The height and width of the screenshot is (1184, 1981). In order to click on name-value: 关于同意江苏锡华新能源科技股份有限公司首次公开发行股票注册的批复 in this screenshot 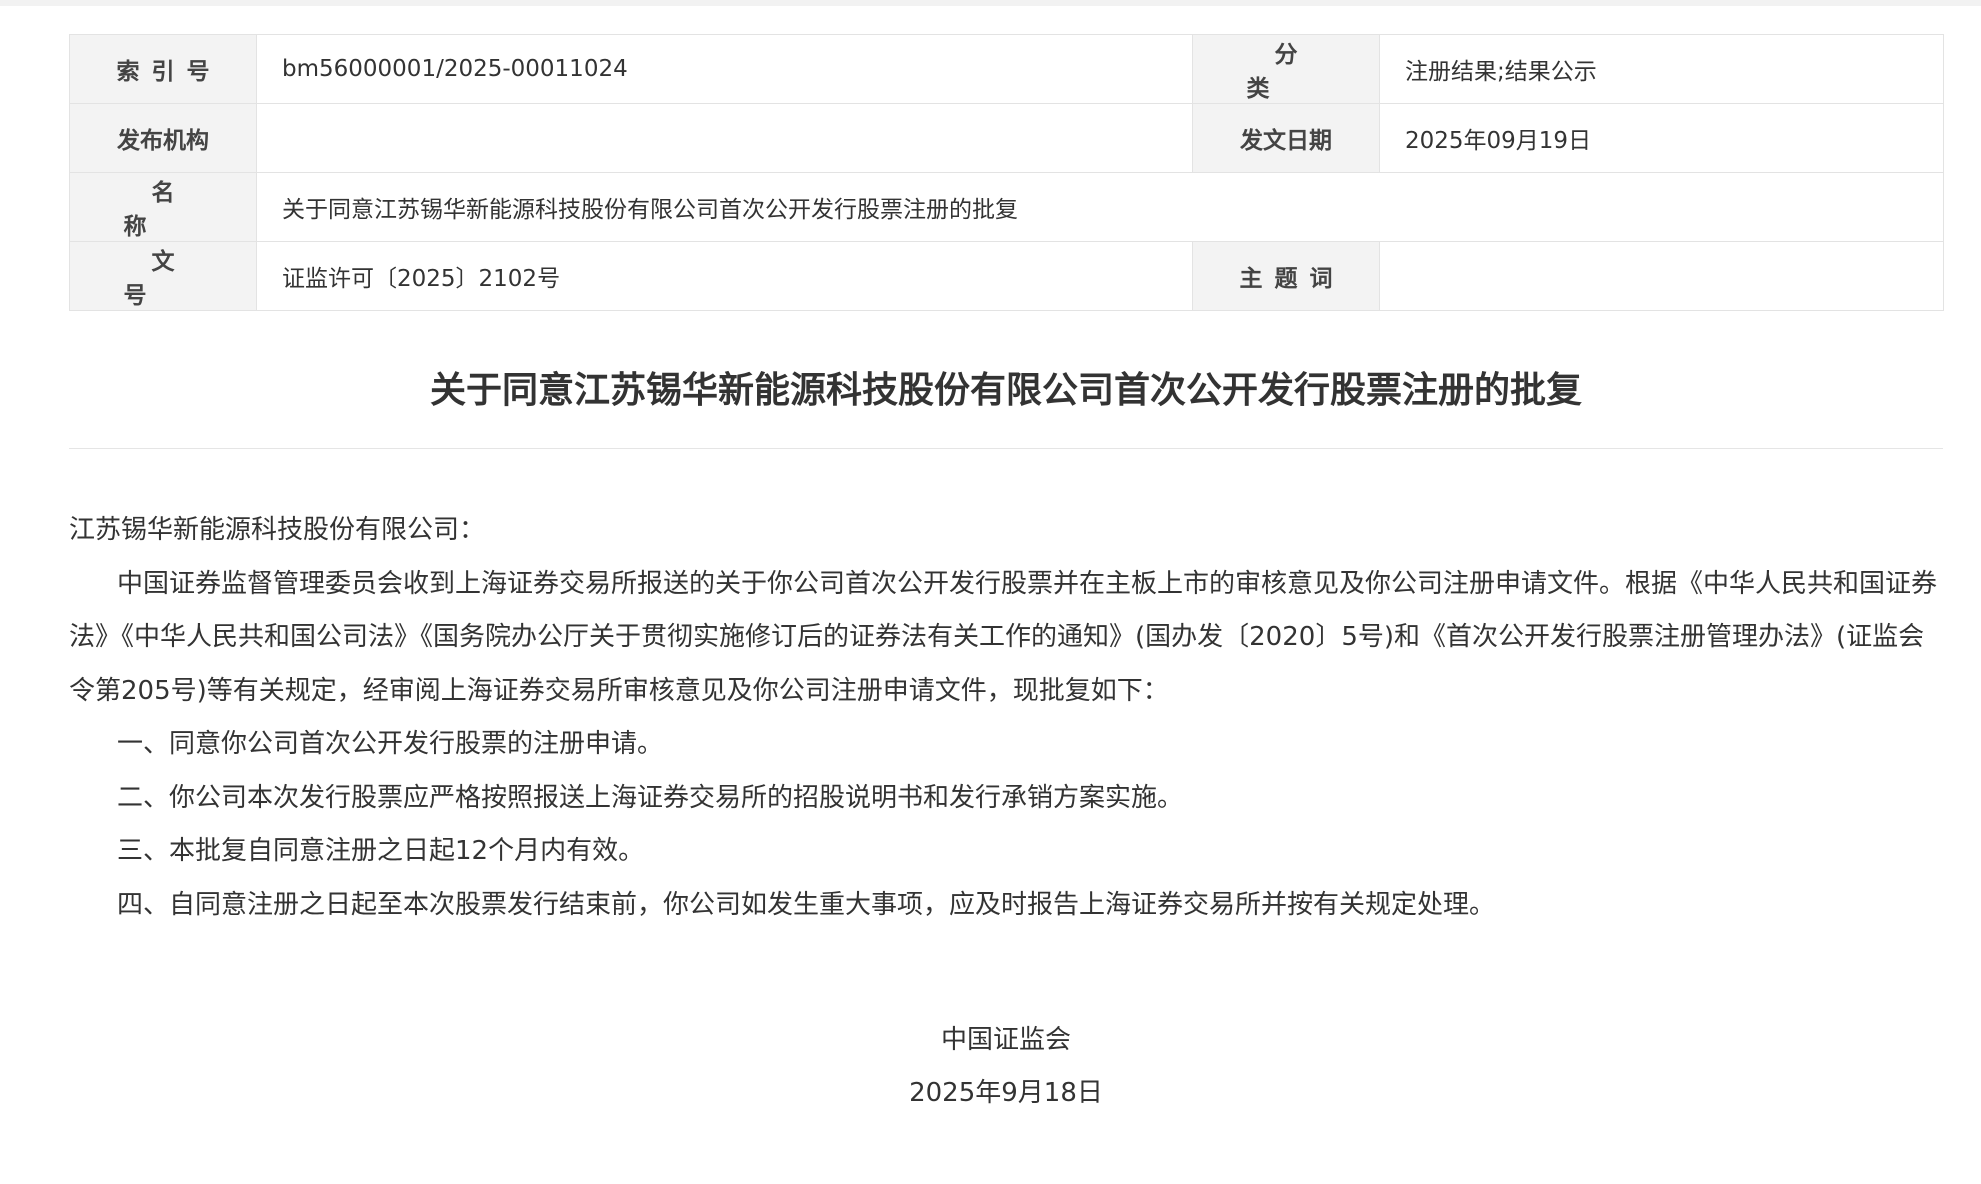, I will do `click(1100, 207)`.